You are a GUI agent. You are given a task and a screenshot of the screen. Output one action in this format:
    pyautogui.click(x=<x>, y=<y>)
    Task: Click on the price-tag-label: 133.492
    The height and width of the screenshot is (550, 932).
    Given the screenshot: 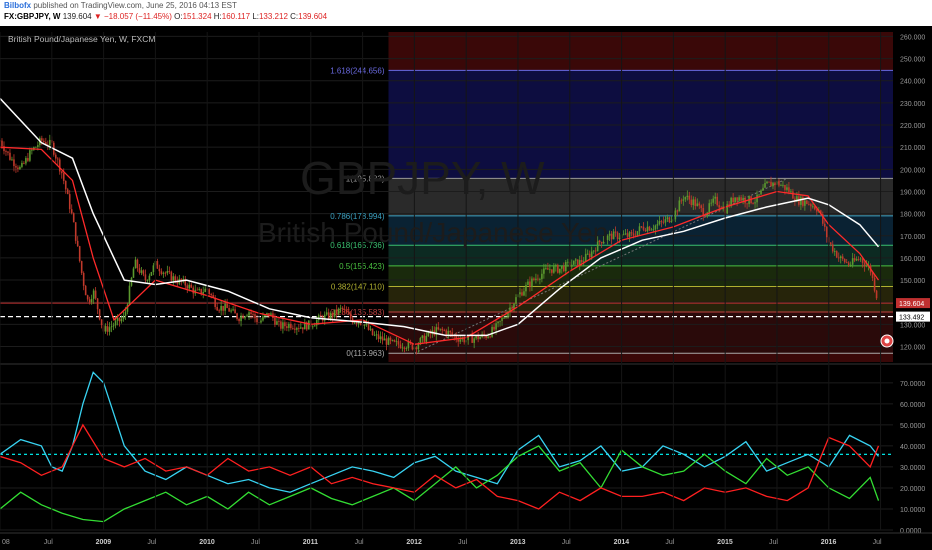 What is the action you would take?
    pyautogui.click(x=911, y=318)
    